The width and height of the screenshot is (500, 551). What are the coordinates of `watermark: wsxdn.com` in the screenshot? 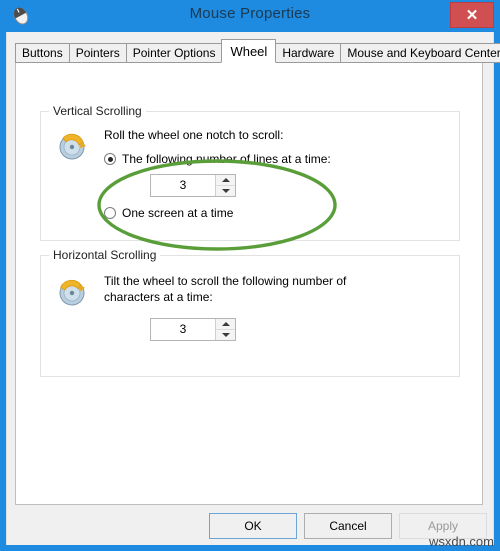 It's located at (461, 541).